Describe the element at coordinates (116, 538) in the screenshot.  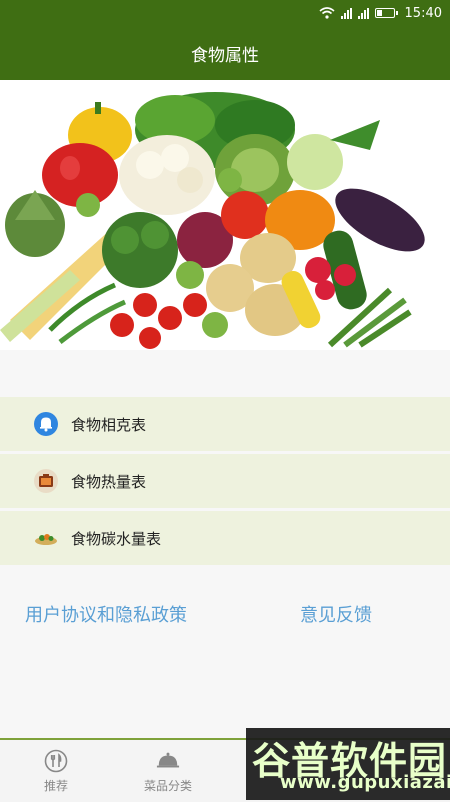
I see `menu-item-label: 食物碳水量表` at that location.